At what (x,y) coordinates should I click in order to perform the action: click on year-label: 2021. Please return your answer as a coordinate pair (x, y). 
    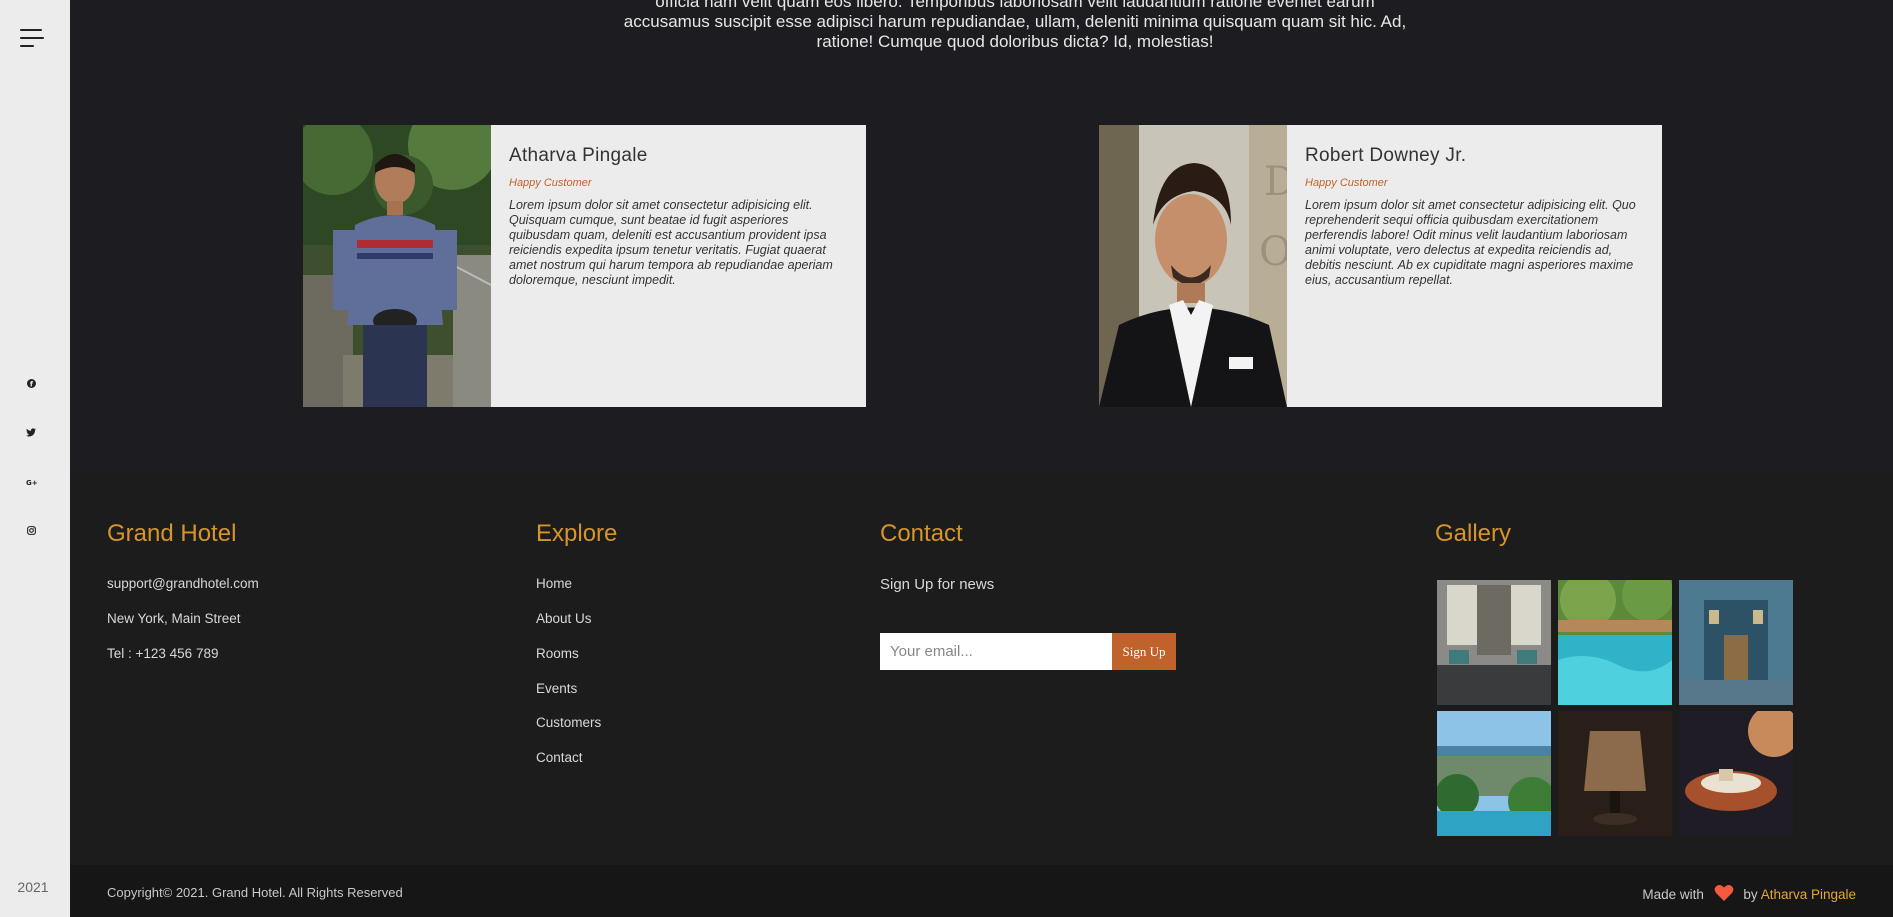
    Looking at the image, I should click on (33, 887).